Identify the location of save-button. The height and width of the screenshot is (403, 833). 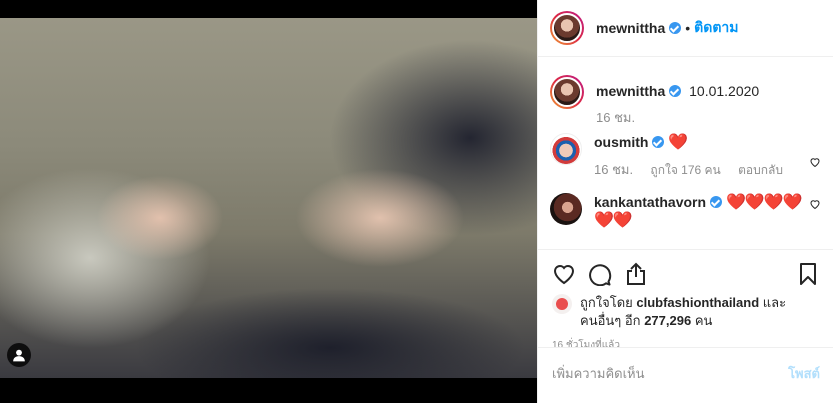
(808, 274).